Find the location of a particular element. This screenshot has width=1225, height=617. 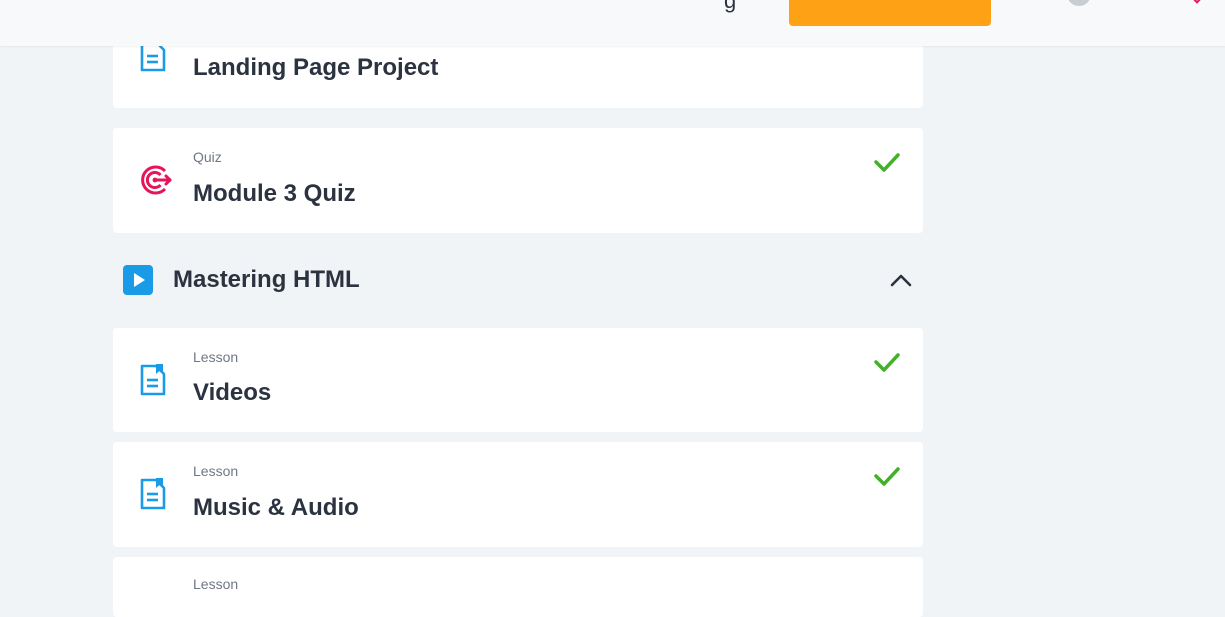

item-title: Landing Page Project is located at coordinates (316, 67).